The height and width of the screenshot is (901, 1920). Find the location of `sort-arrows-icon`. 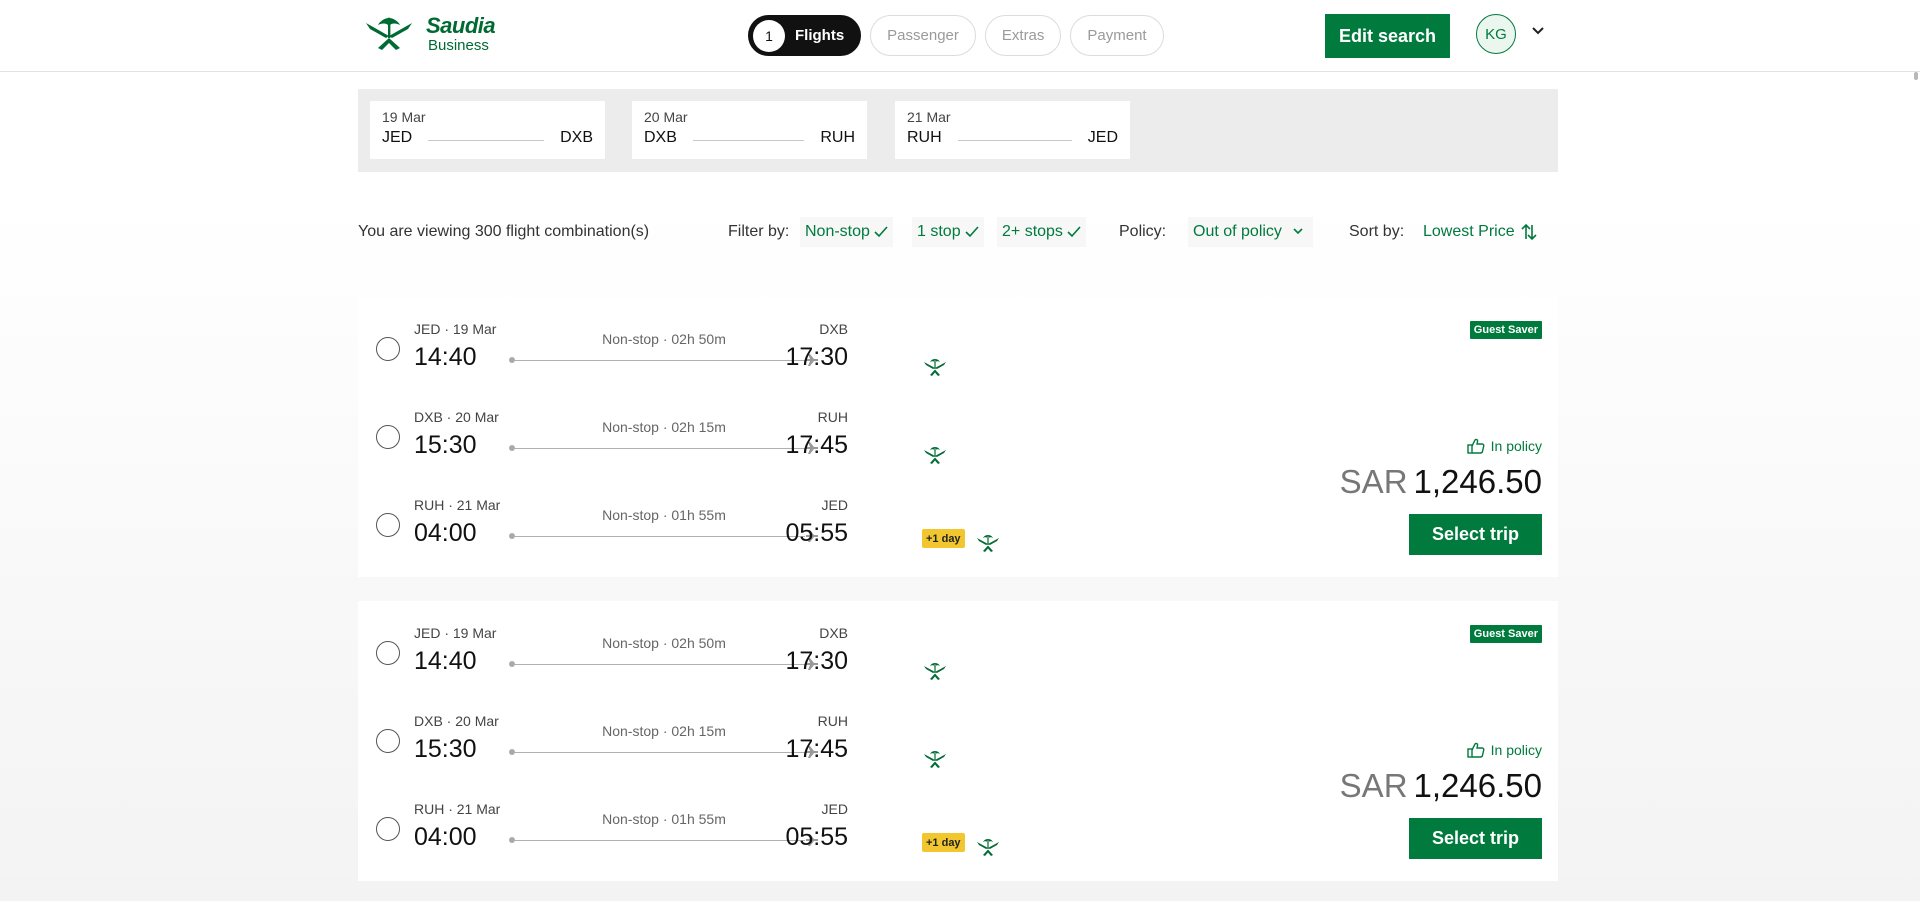

sort-arrows-icon is located at coordinates (1529, 232).